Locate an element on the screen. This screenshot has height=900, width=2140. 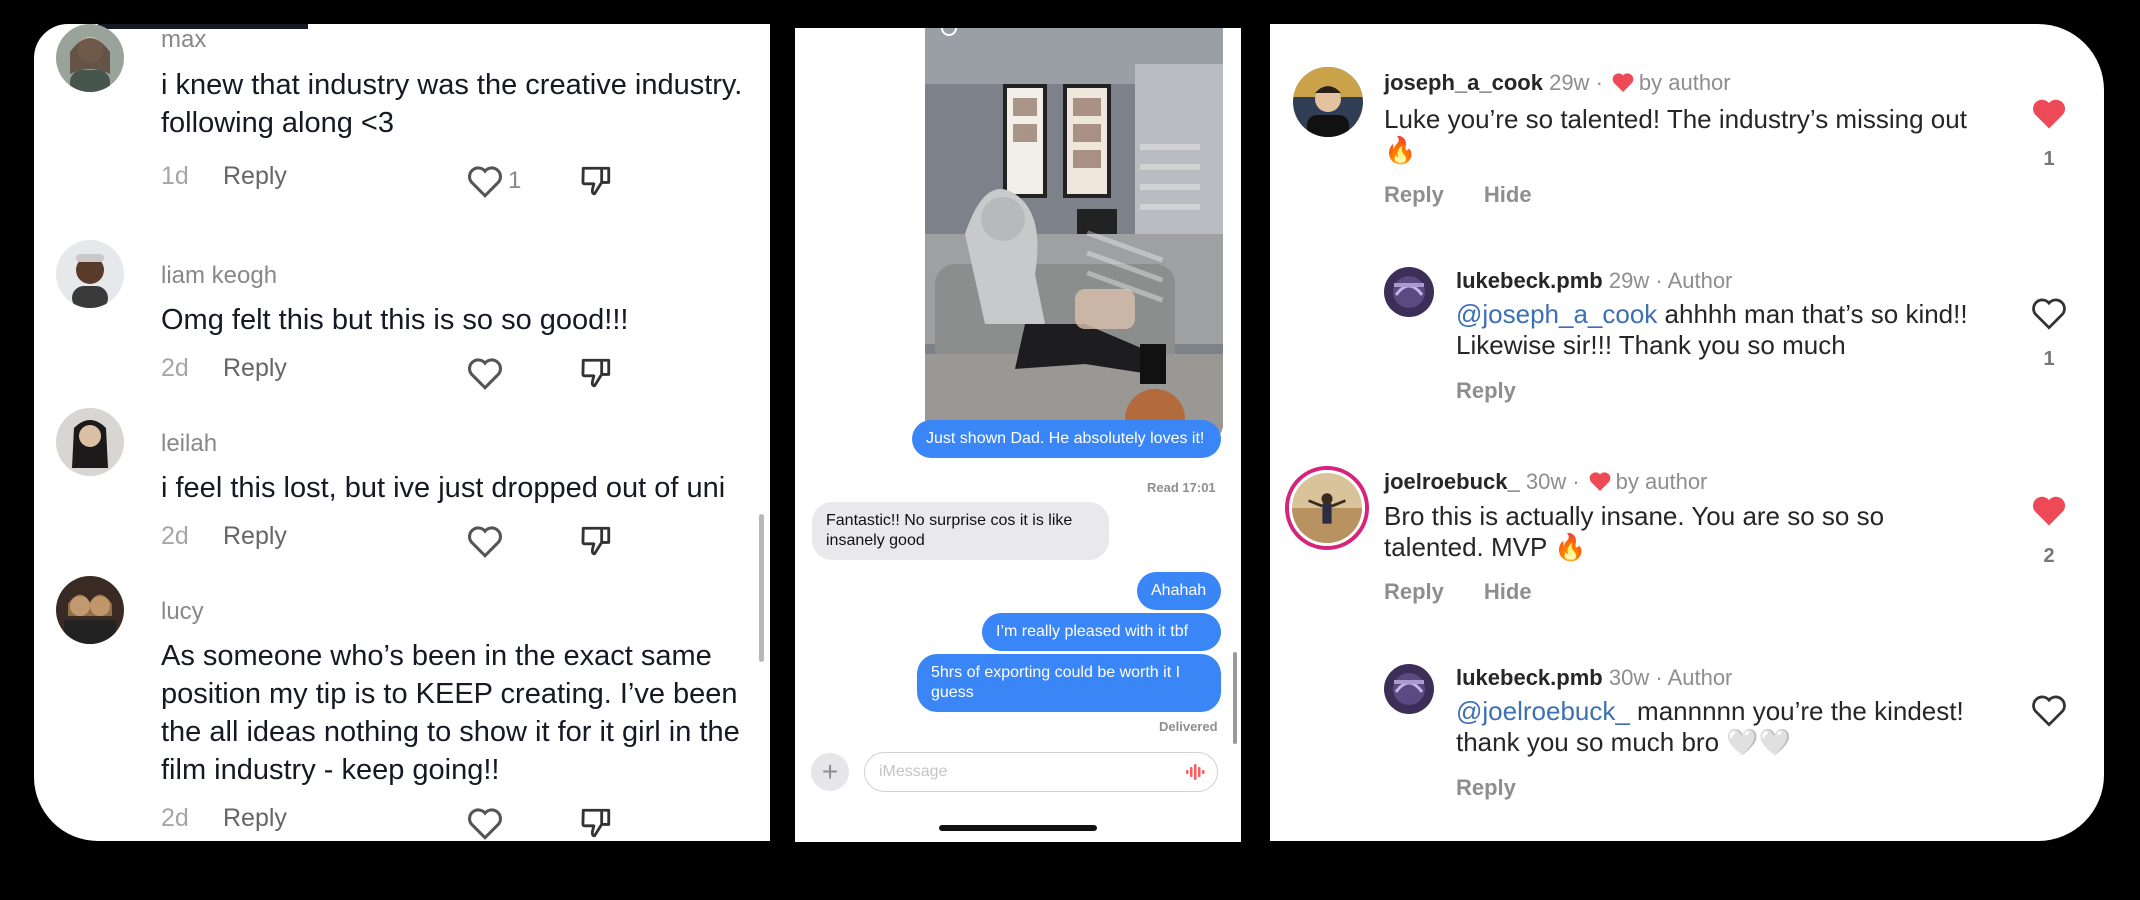
audio-waveform-icon is located at coordinates (1196, 772).